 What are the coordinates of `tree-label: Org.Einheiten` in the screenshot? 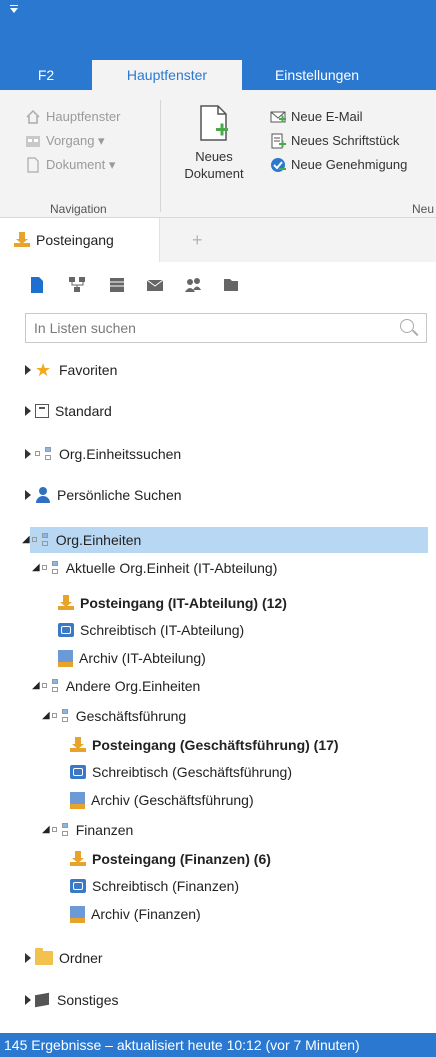 It's located at (98, 540).